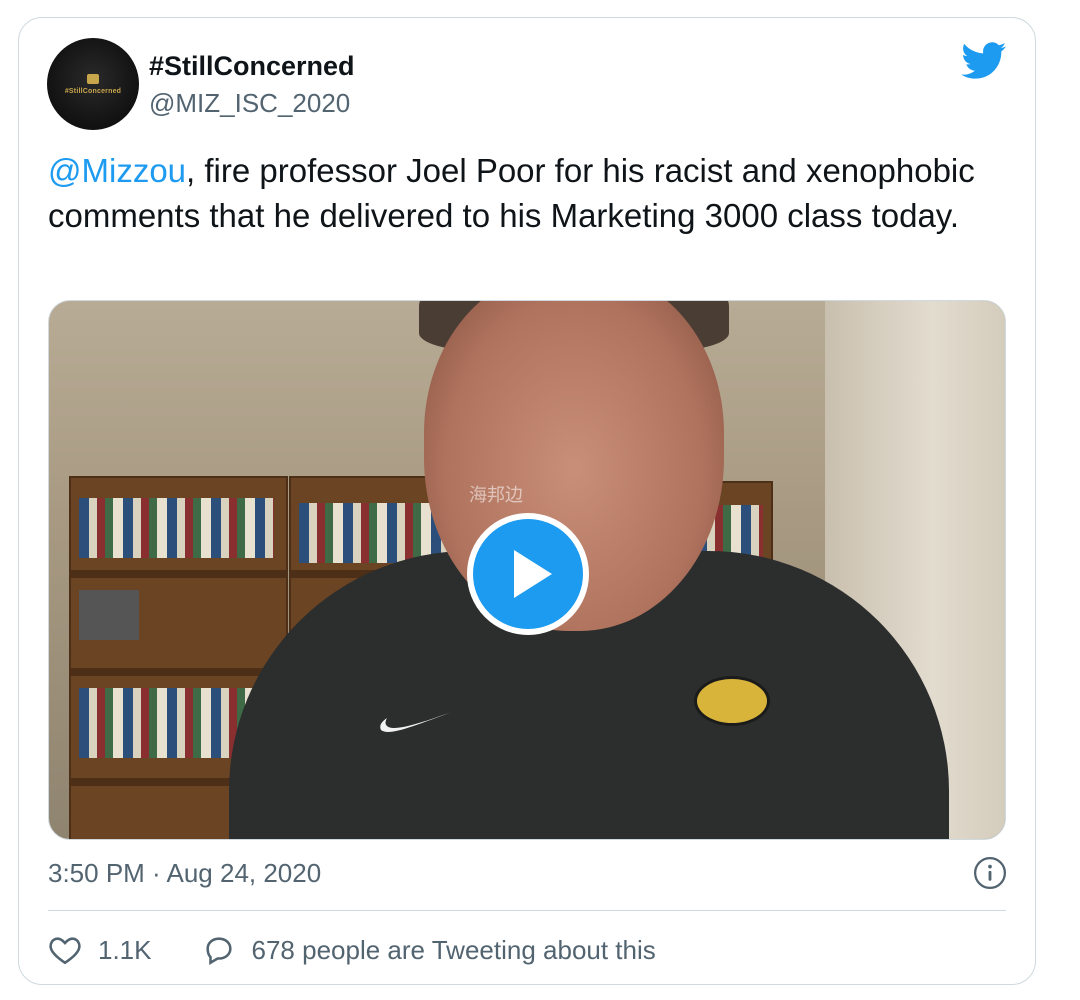  Describe the element at coordinates (732, 701) in the screenshot. I see `tiger-logo` at that location.